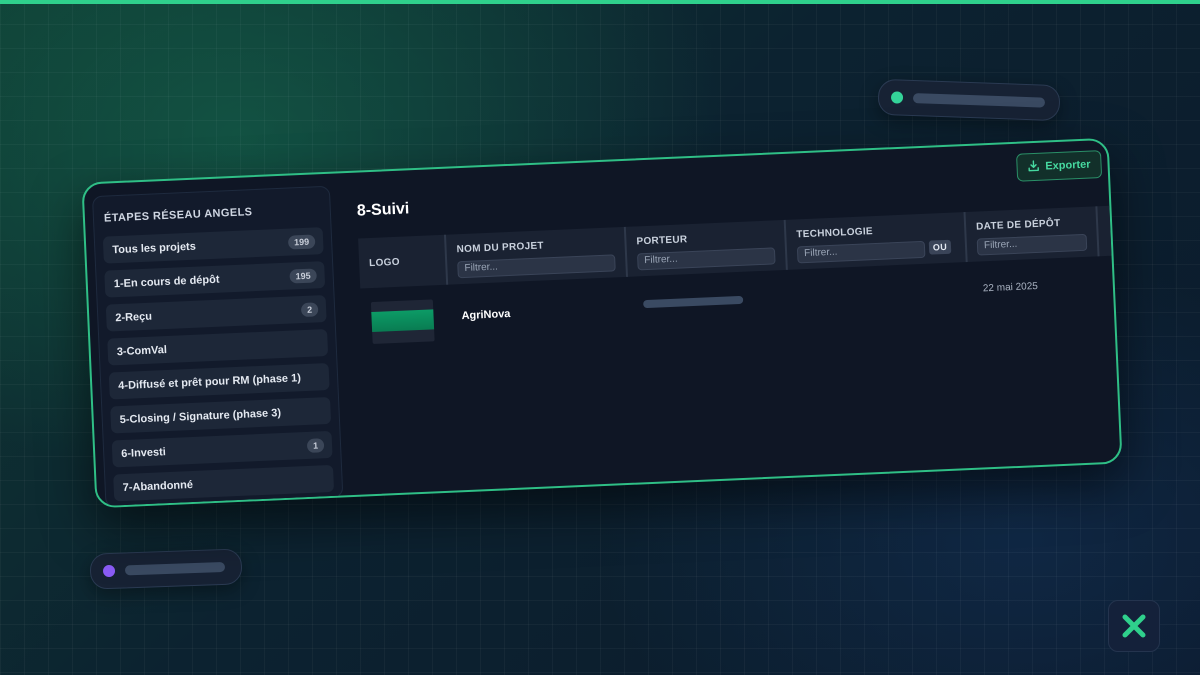  Describe the element at coordinates (940, 247) in the screenshot. I see `or-toggle-button: OU` at that location.